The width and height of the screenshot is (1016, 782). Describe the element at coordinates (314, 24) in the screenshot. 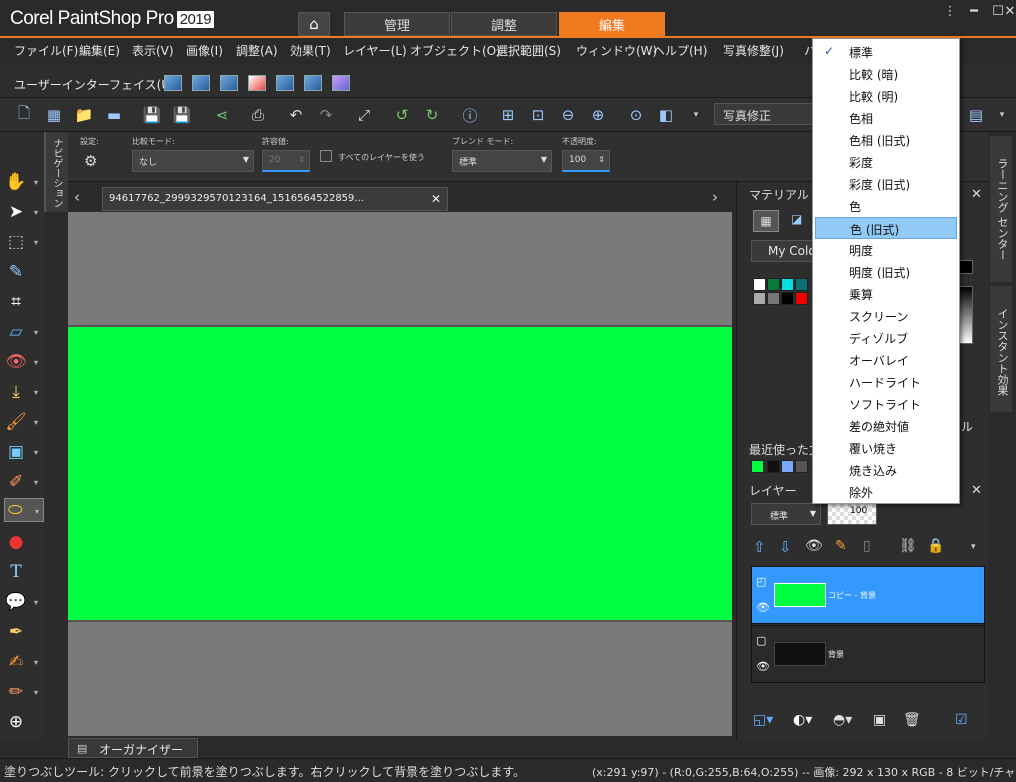

I see `home-icon: ⌂` at that location.